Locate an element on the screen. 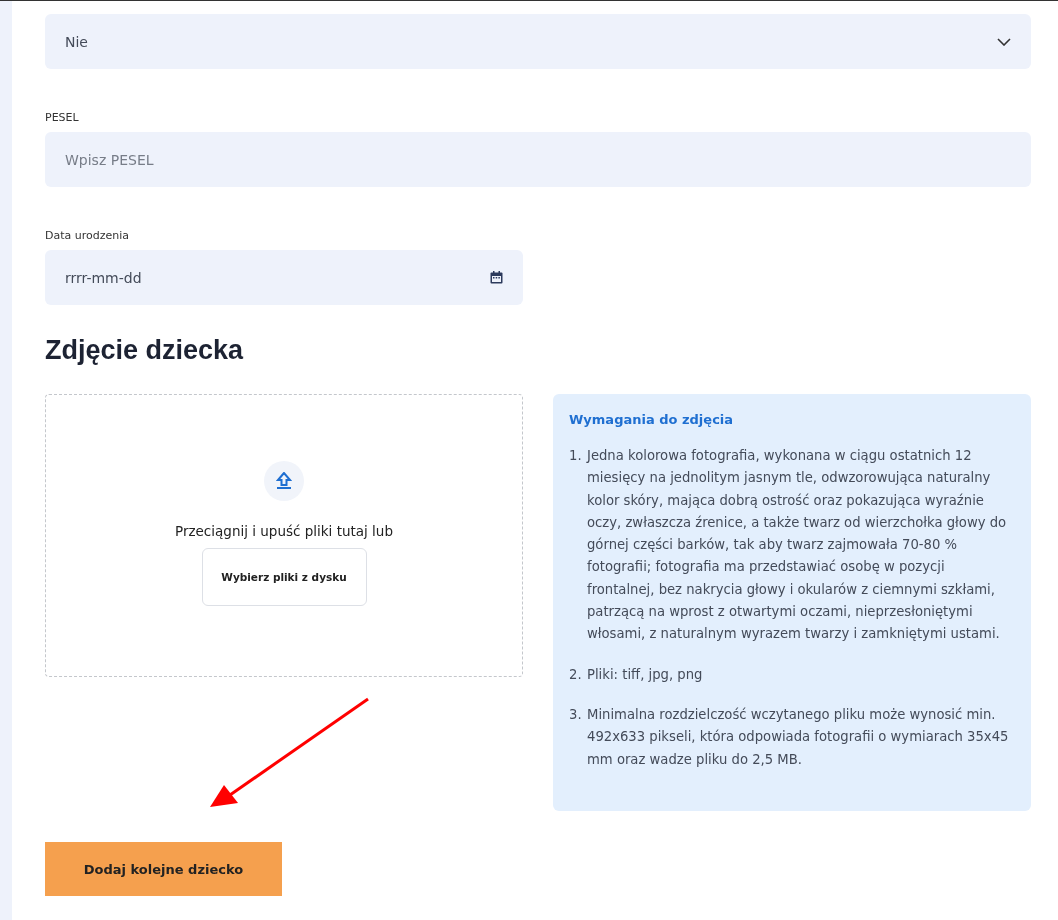 The image size is (1058, 920). add-child-button: Dodaj kolejne dziecko is located at coordinates (163, 869).